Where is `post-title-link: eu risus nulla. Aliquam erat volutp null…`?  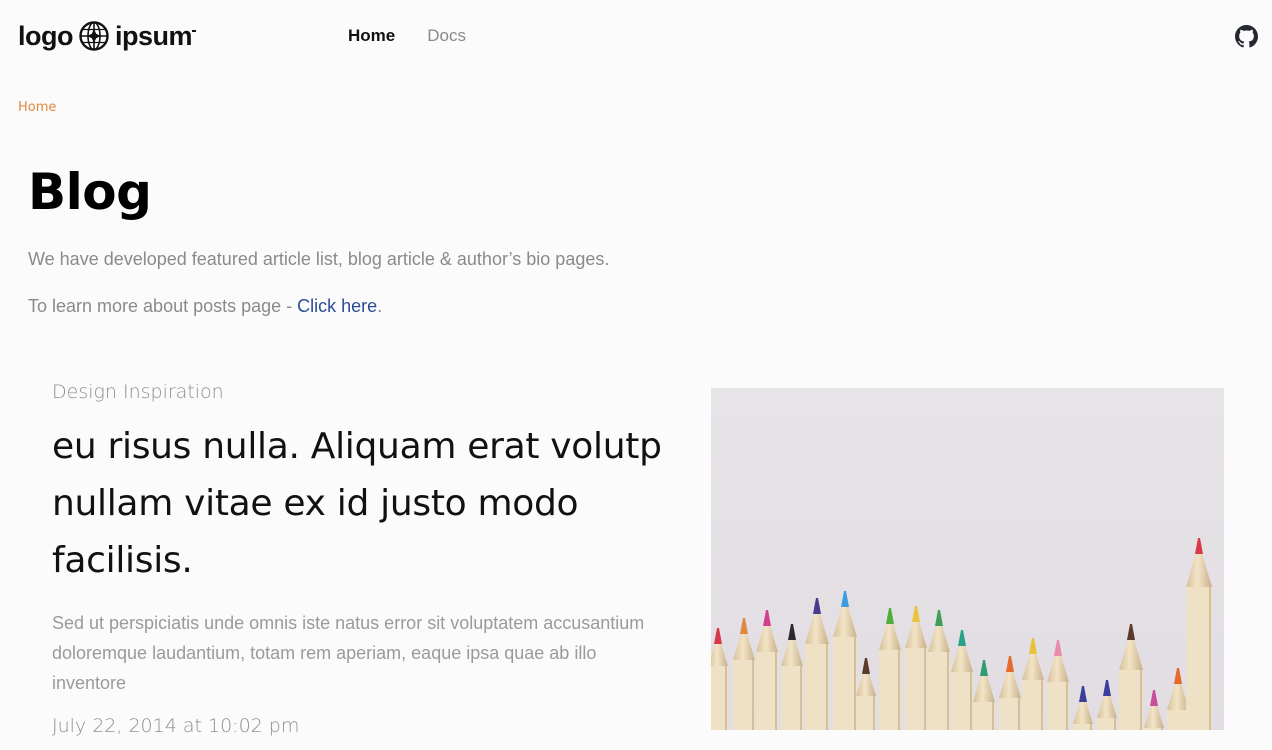 post-title-link: eu risus nulla. Aliquam erat volutp null… is located at coordinates (372, 503).